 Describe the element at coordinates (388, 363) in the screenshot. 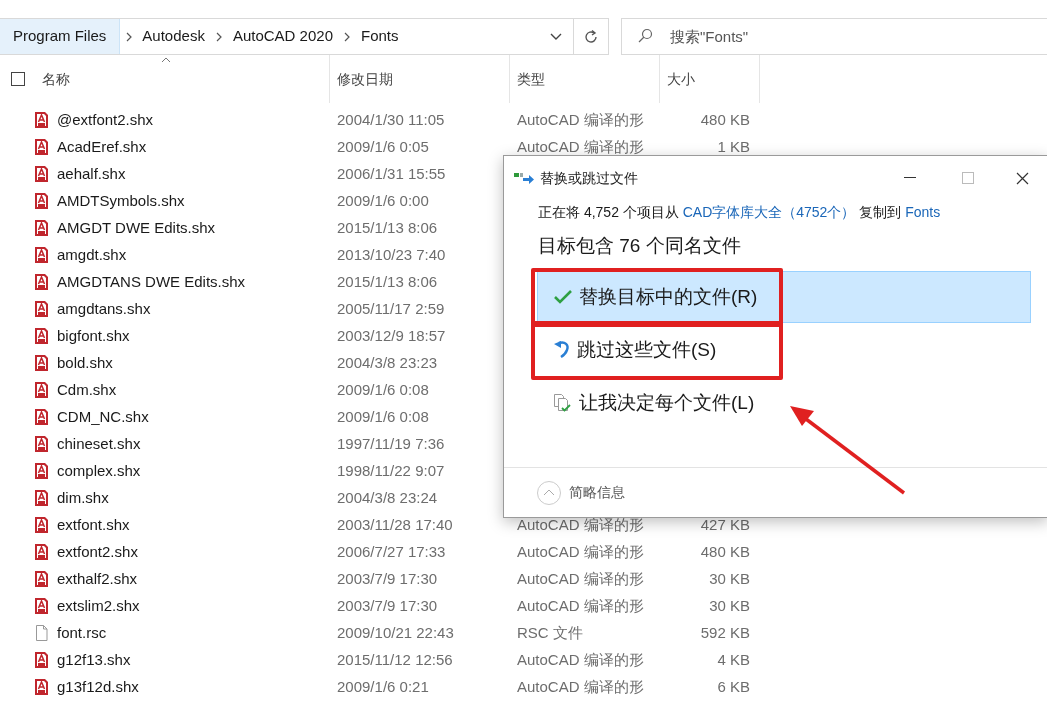

I see `modified-date: 2004/3/8 23:23` at that location.